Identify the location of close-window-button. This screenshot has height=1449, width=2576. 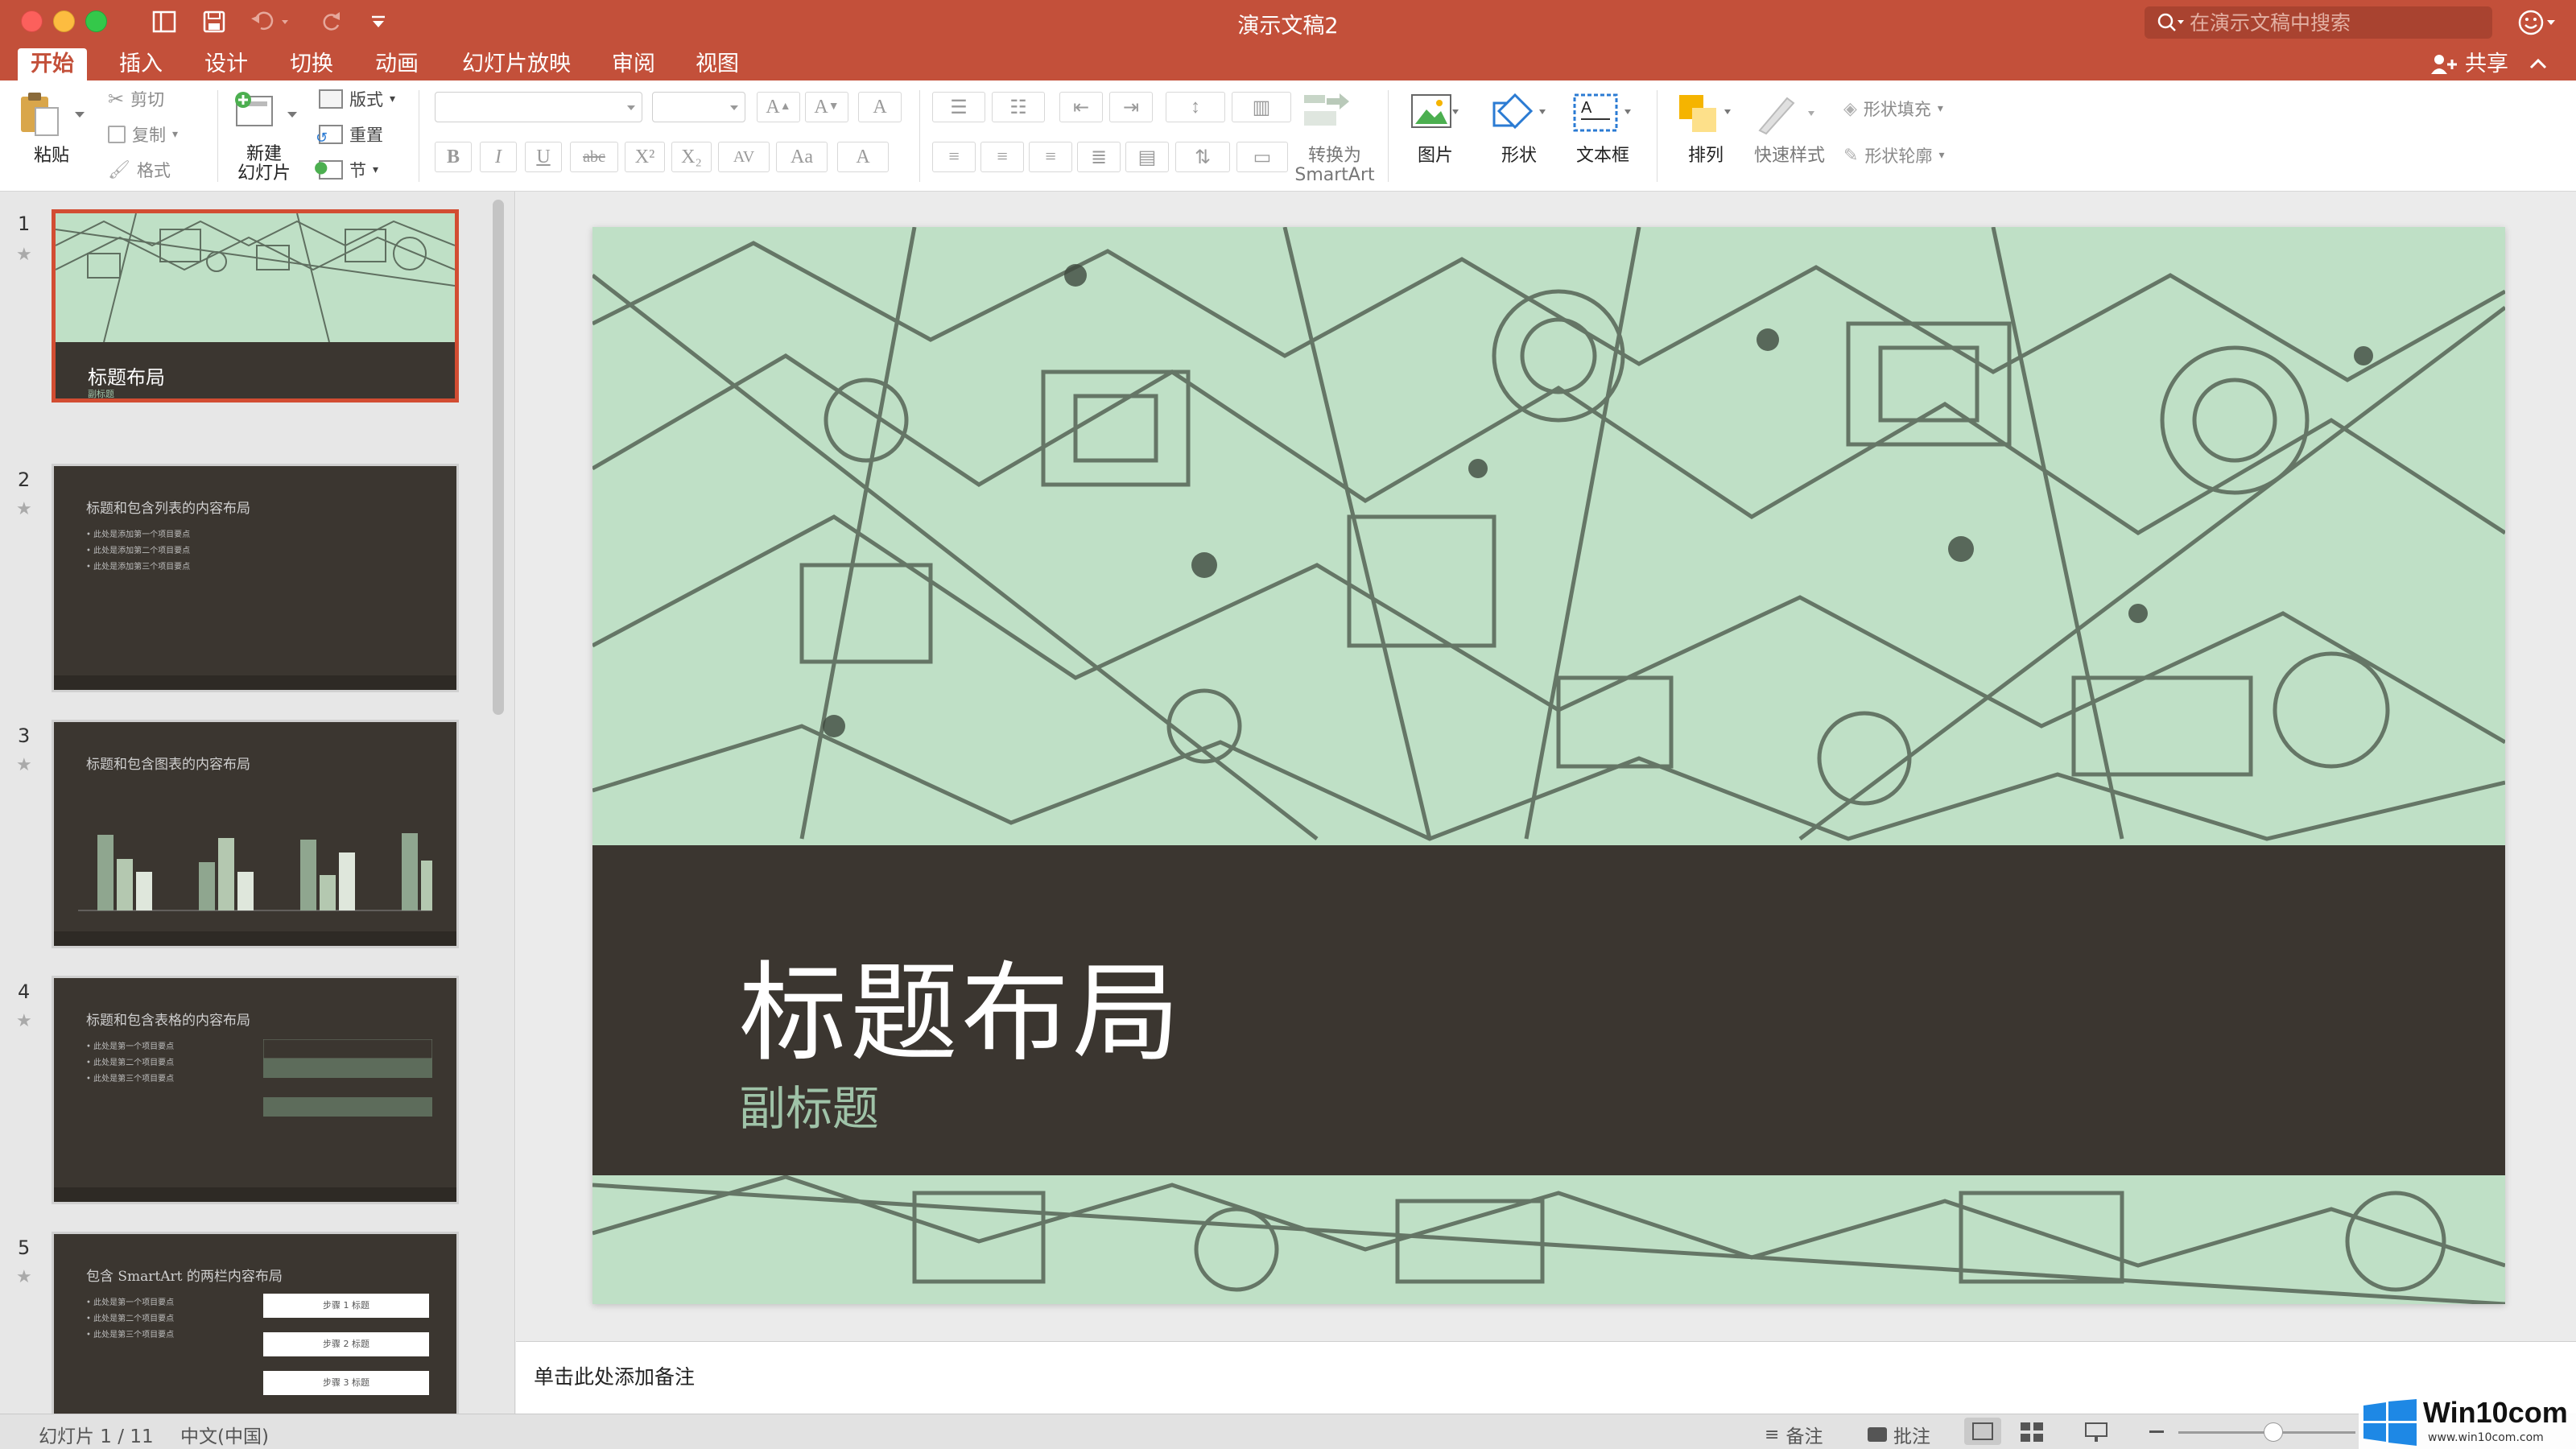
(32, 21).